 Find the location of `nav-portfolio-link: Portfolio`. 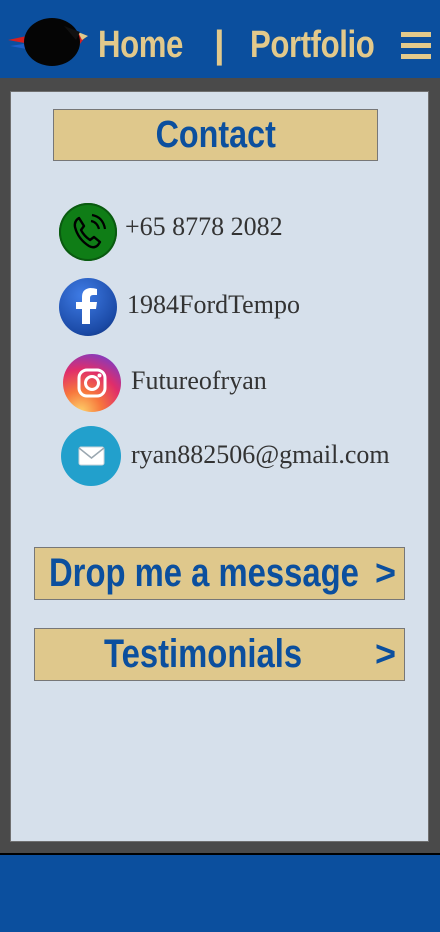

nav-portfolio-link: Portfolio is located at coordinates (312, 45).